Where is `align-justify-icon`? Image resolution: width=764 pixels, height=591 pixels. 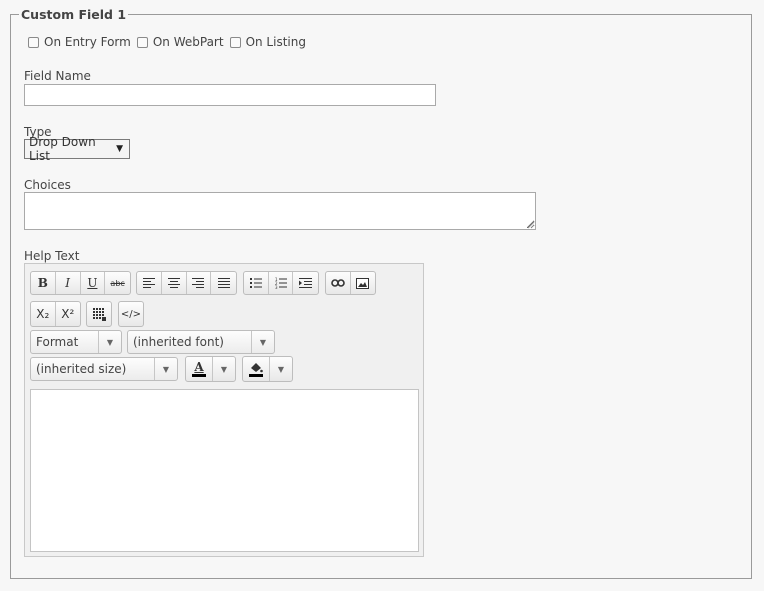 align-justify-icon is located at coordinates (223, 283).